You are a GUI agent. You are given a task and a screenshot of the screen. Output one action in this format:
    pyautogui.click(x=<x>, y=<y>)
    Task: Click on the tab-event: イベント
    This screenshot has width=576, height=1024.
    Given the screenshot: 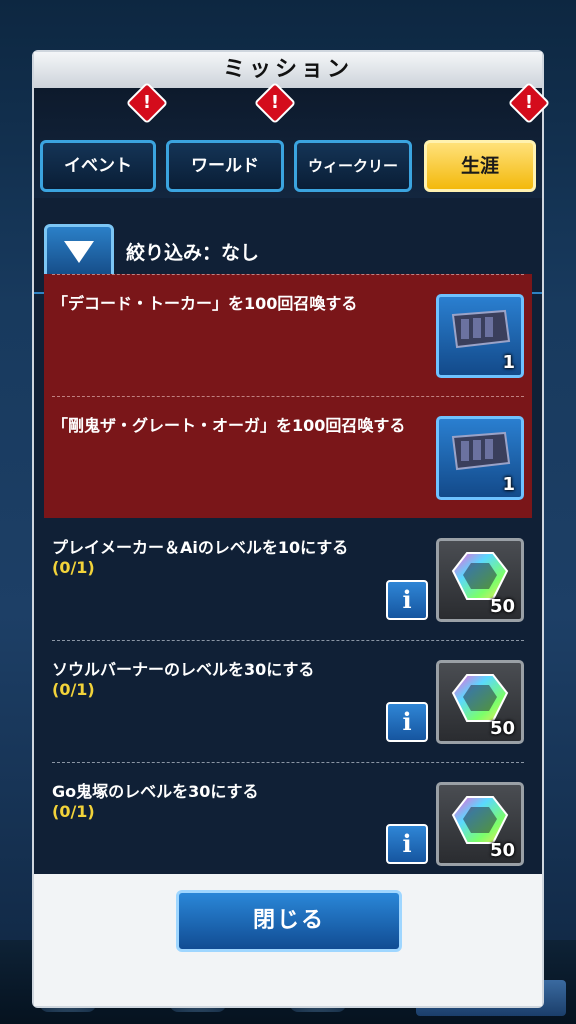 What is the action you would take?
    pyautogui.click(x=98, y=166)
    